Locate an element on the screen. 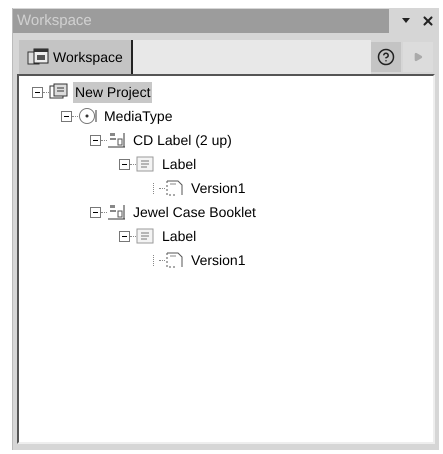  tab: Workspace is located at coordinates (76, 57).